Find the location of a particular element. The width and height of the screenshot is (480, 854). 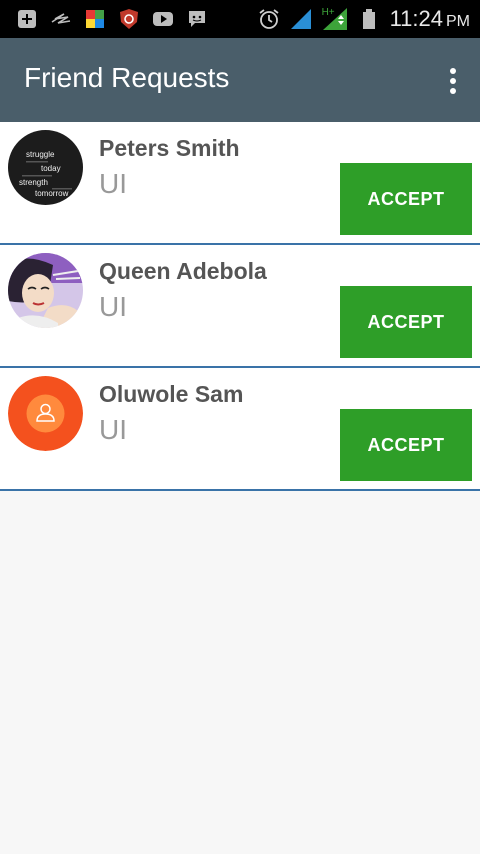

avatar-word: today is located at coordinates (51, 168).